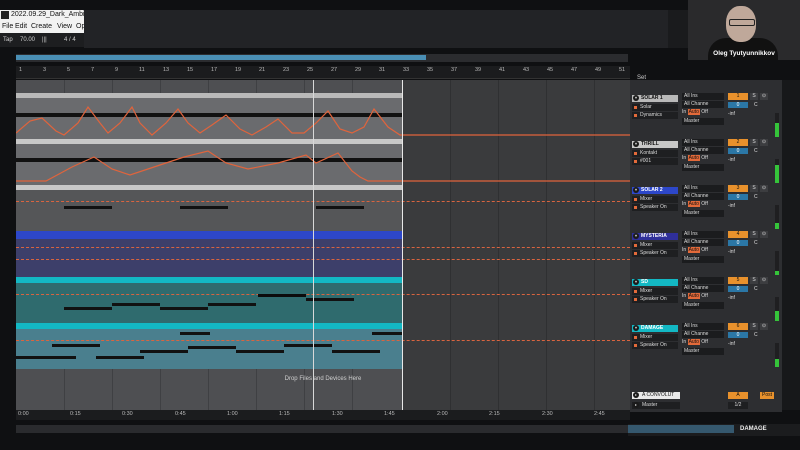 The width and height of the screenshot is (800, 450). Describe the element at coordinates (21, 26) in the screenshot. I see `menu-edit: Edit` at that location.